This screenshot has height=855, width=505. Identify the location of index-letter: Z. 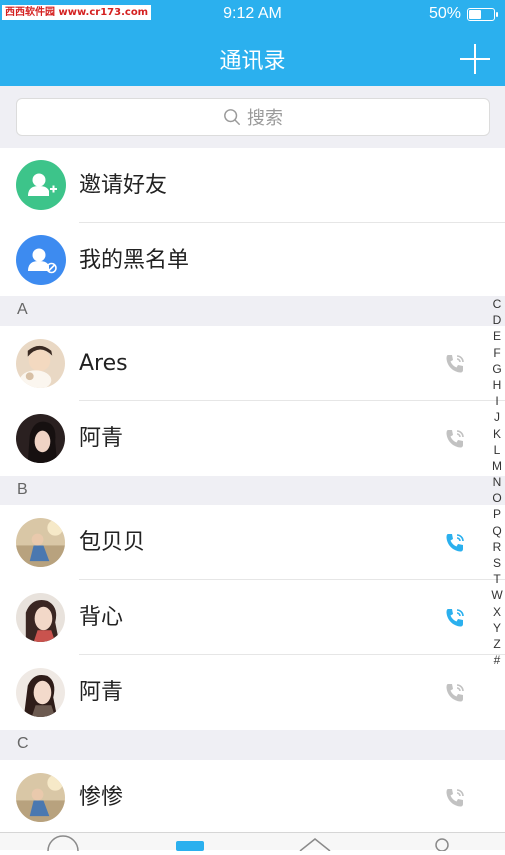
(497, 644).